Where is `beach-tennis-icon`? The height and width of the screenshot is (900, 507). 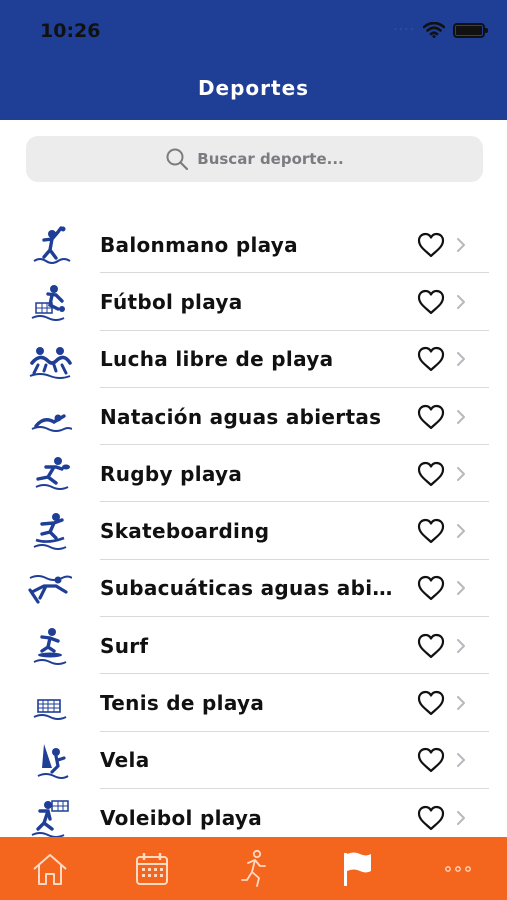 beach-tennis-icon is located at coordinates (50, 710).